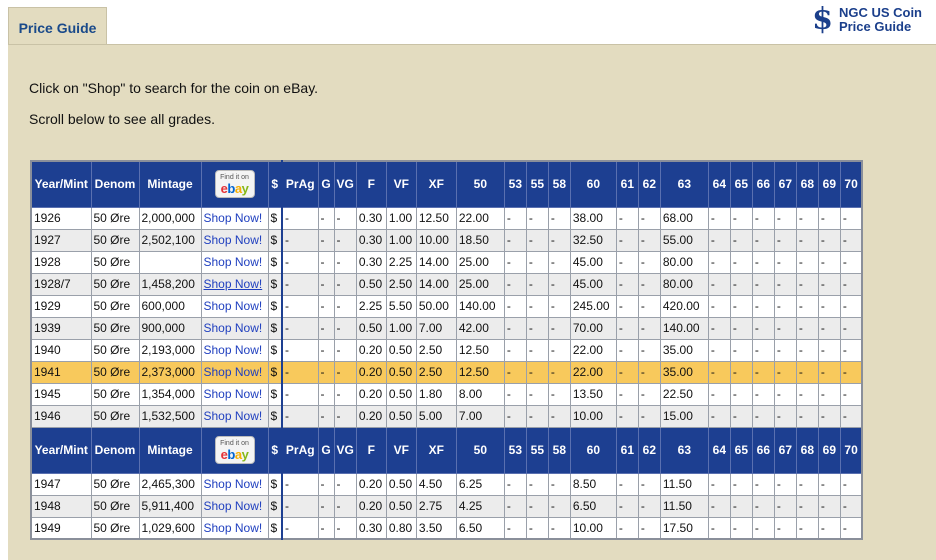 Image resolution: width=936 pixels, height=560 pixels. Describe the element at coordinates (401, 262) in the screenshot. I see `cell-vf: 2.25` at that location.